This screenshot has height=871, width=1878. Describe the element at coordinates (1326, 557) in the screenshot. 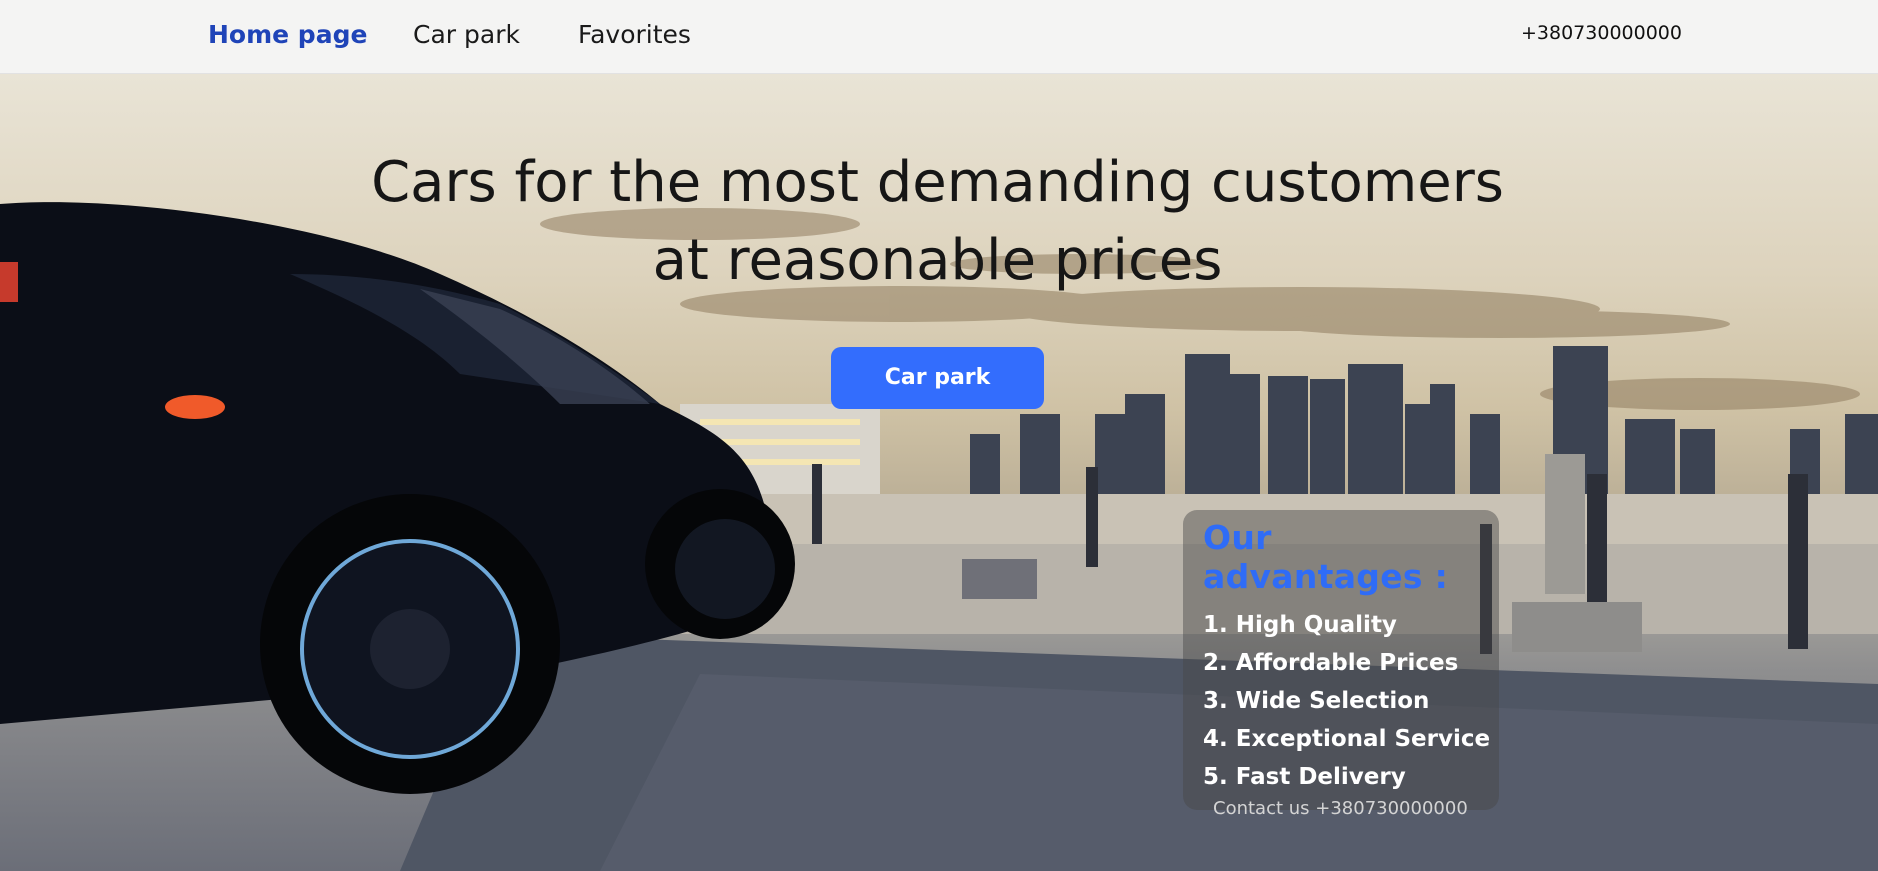

I see `advantages-title: Our advantages :` at that location.